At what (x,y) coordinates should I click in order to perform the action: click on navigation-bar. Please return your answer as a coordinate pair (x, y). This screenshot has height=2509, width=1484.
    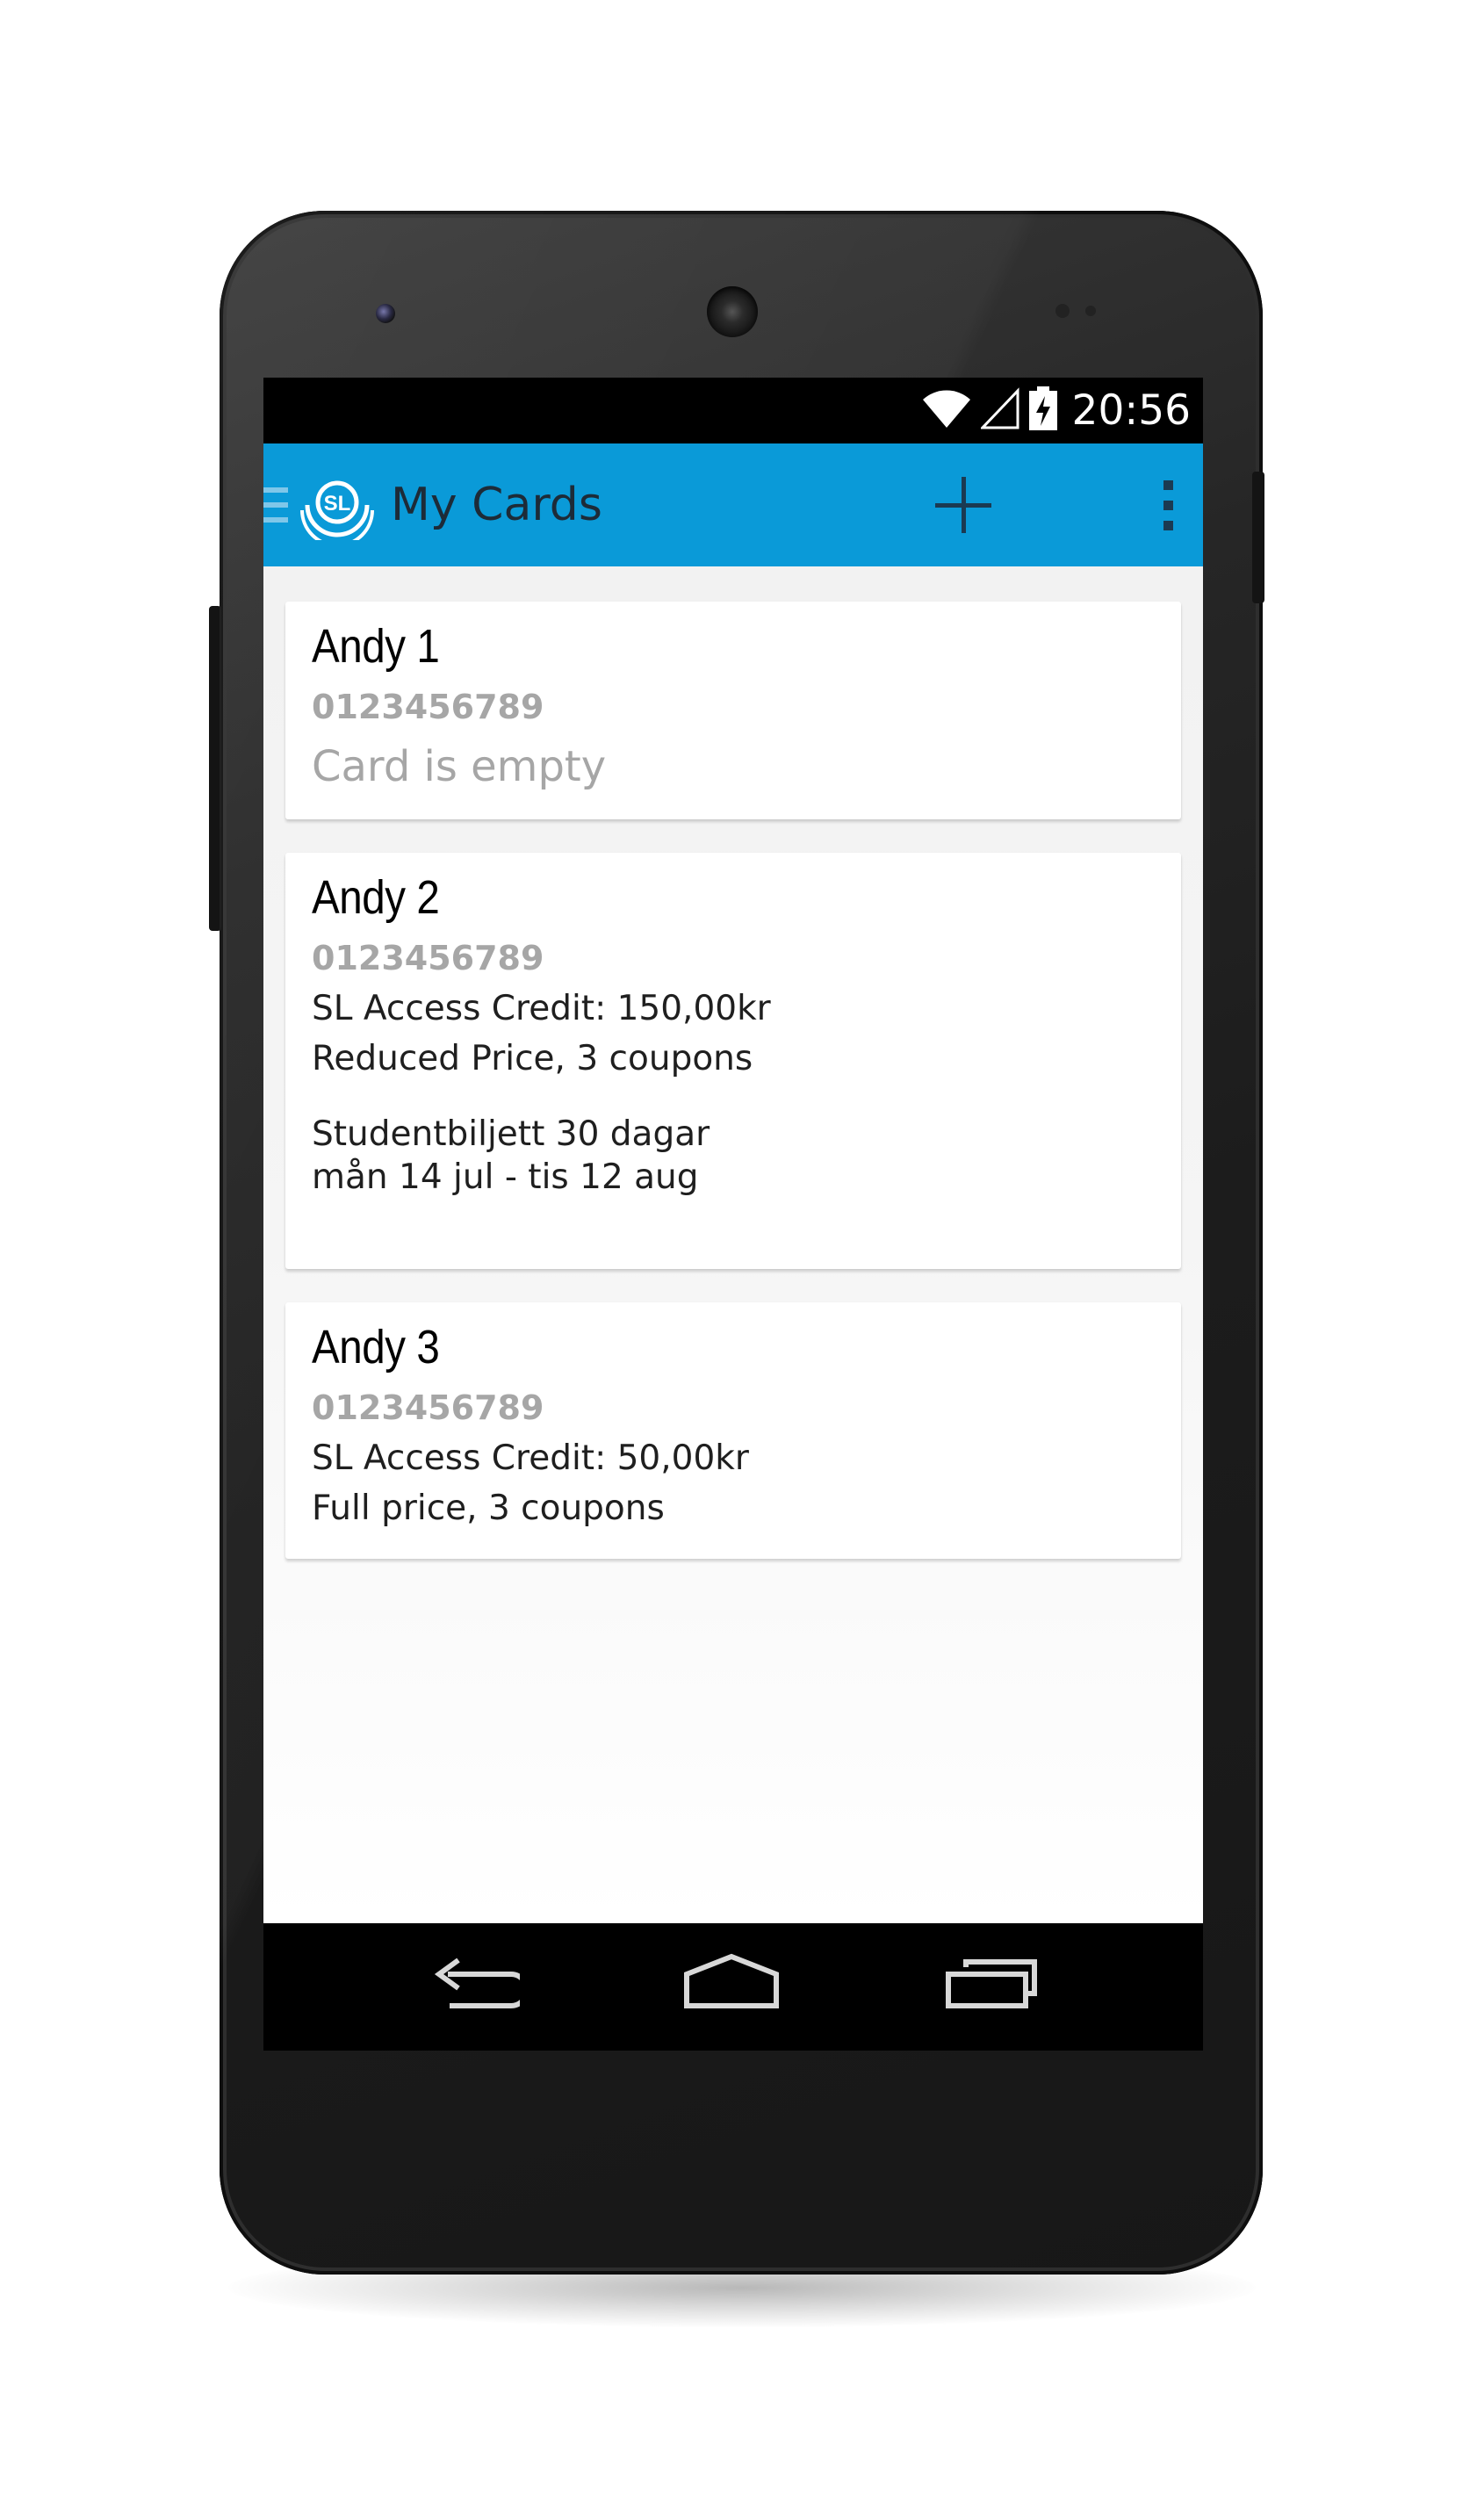
    Looking at the image, I should click on (733, 1987).